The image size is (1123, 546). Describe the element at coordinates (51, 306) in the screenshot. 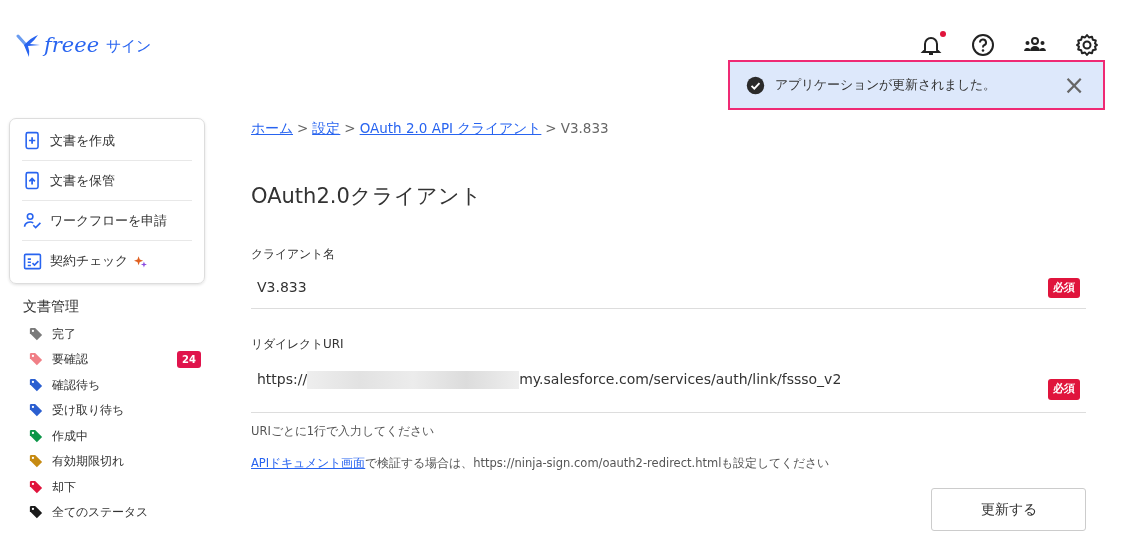

I see `section-title: 文書管理` at that location.